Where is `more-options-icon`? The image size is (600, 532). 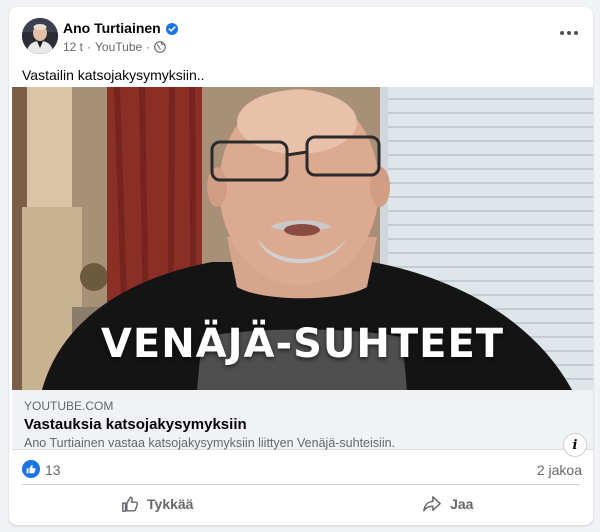 more-options-icon is located at coordinates (562, 33).